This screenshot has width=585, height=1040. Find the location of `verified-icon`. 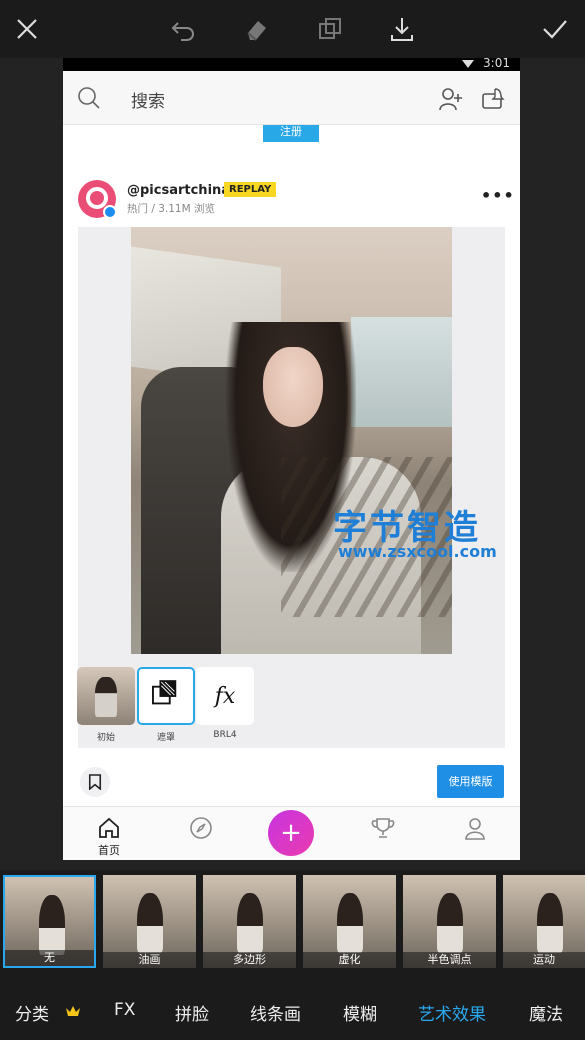

verified-icon is located at coordinates (110, 212).